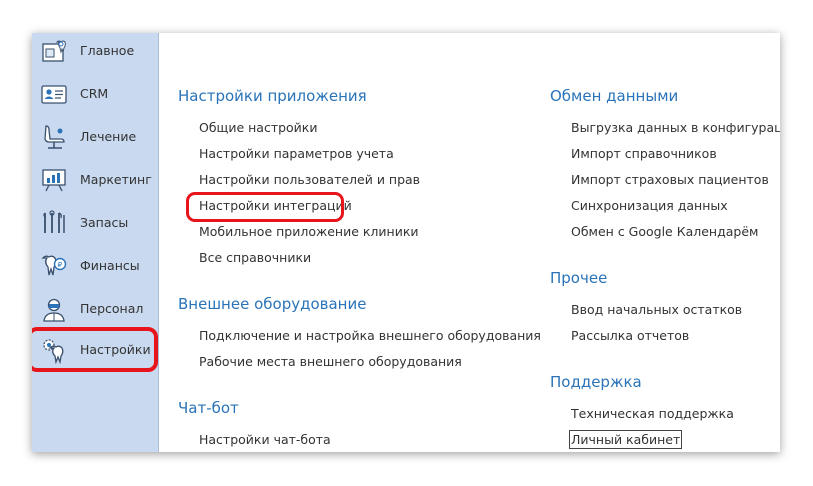  What do you see at coordinates (330, 361) in the screenshot?
I see `link-hw-workplaces: Рабочие места внешнего оборудования` at bounding box center [330, 361].